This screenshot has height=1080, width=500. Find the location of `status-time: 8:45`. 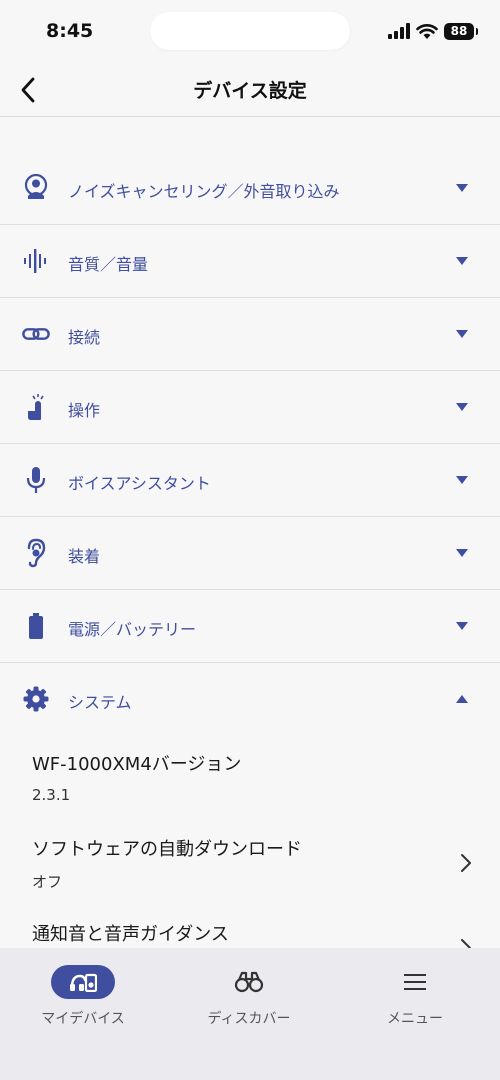

status-time: 8:45 is located at coordinates (70, 31).